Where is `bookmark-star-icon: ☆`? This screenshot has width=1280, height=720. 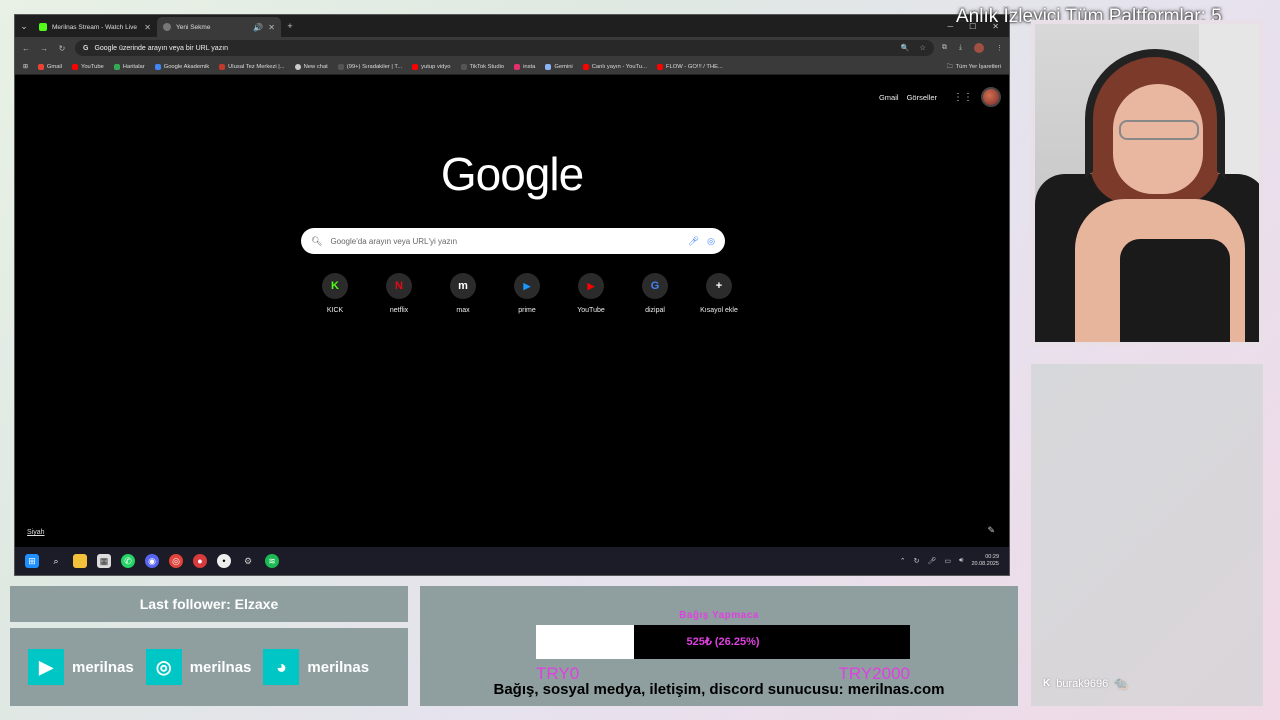 bookmark-star-icon: ☆ is located at coordinates (923, 48).